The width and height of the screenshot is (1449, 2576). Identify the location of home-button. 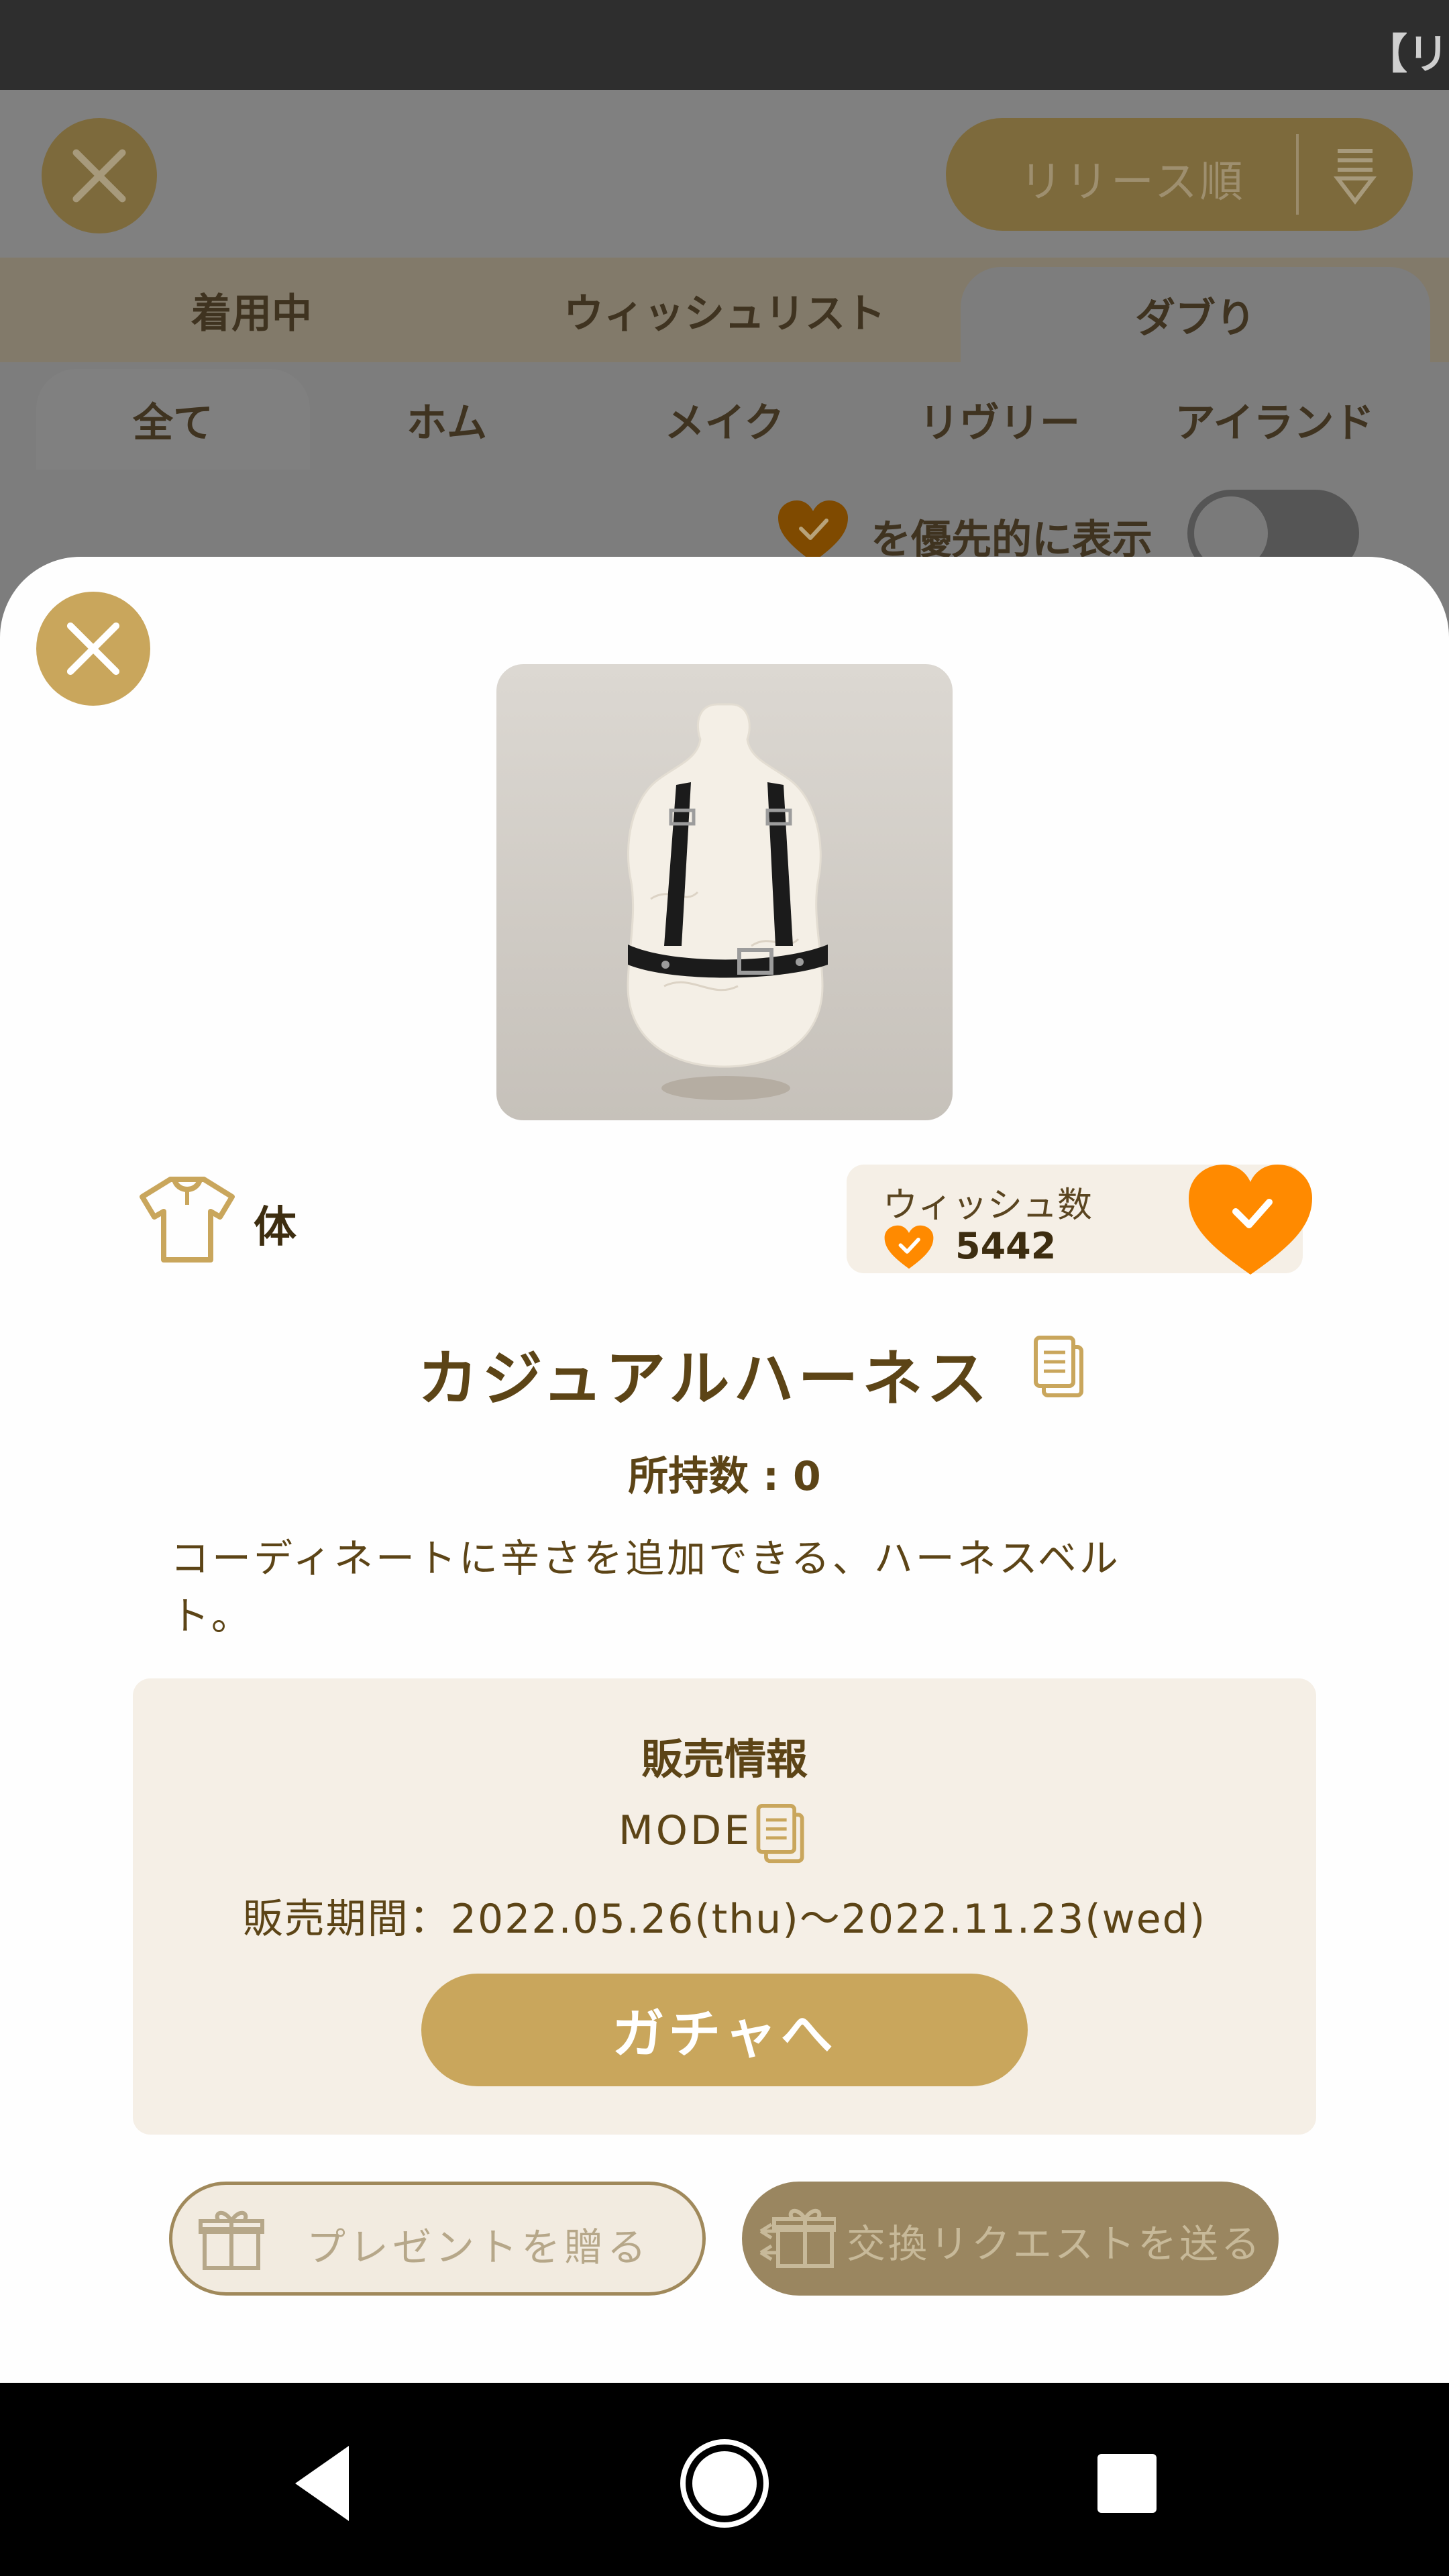
(724, 2483).